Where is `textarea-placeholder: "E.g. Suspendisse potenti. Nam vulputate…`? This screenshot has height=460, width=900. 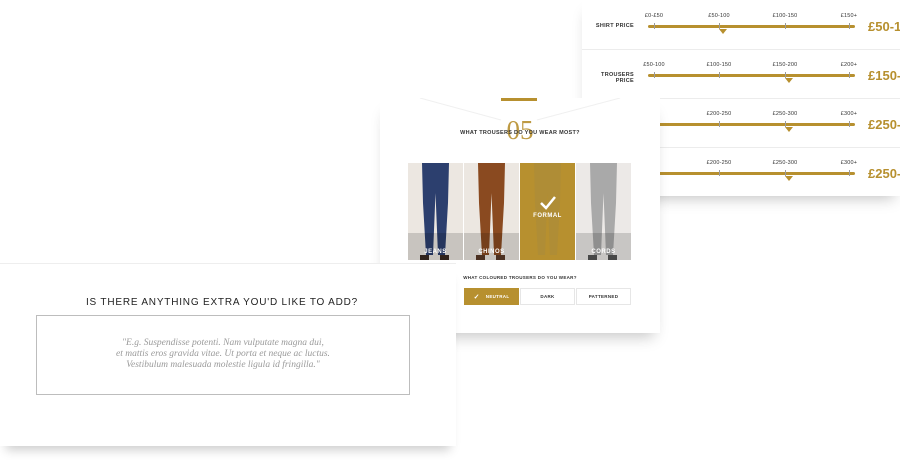
textarea-placeholder: "E.g. Suspendisse potenti. Nam vulputate… is located at coordinates (223, 354).